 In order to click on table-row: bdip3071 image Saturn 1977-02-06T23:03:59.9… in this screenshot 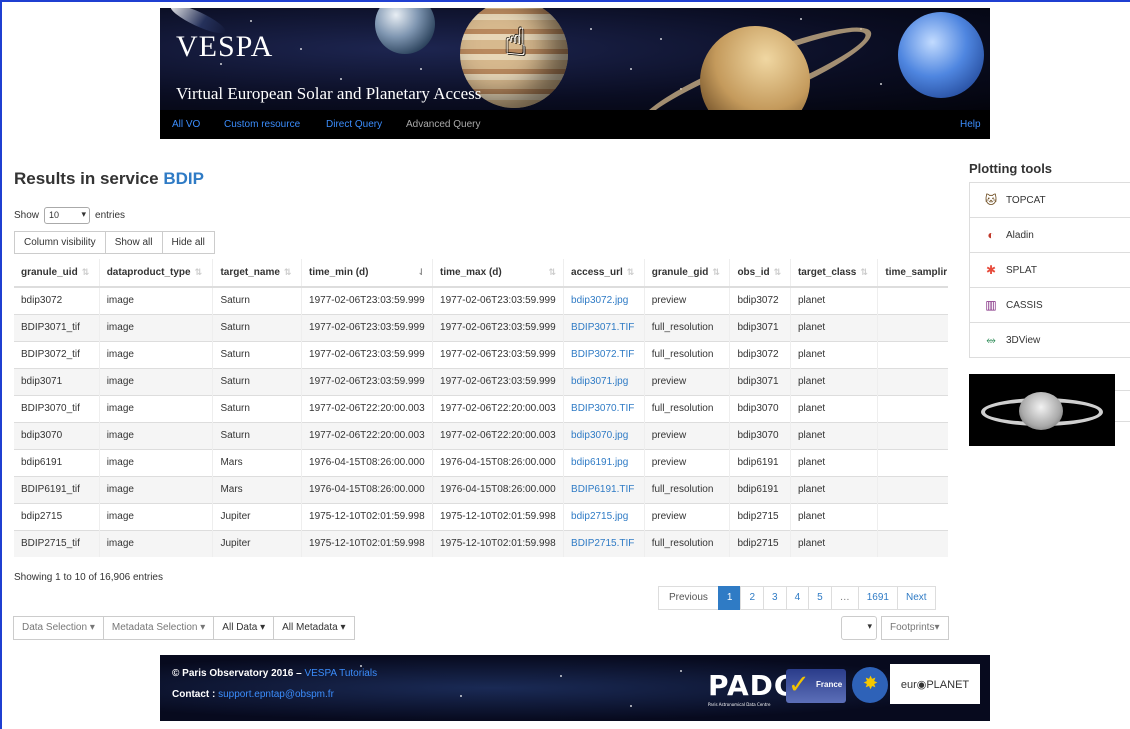, I will do `click(481, 381)`.